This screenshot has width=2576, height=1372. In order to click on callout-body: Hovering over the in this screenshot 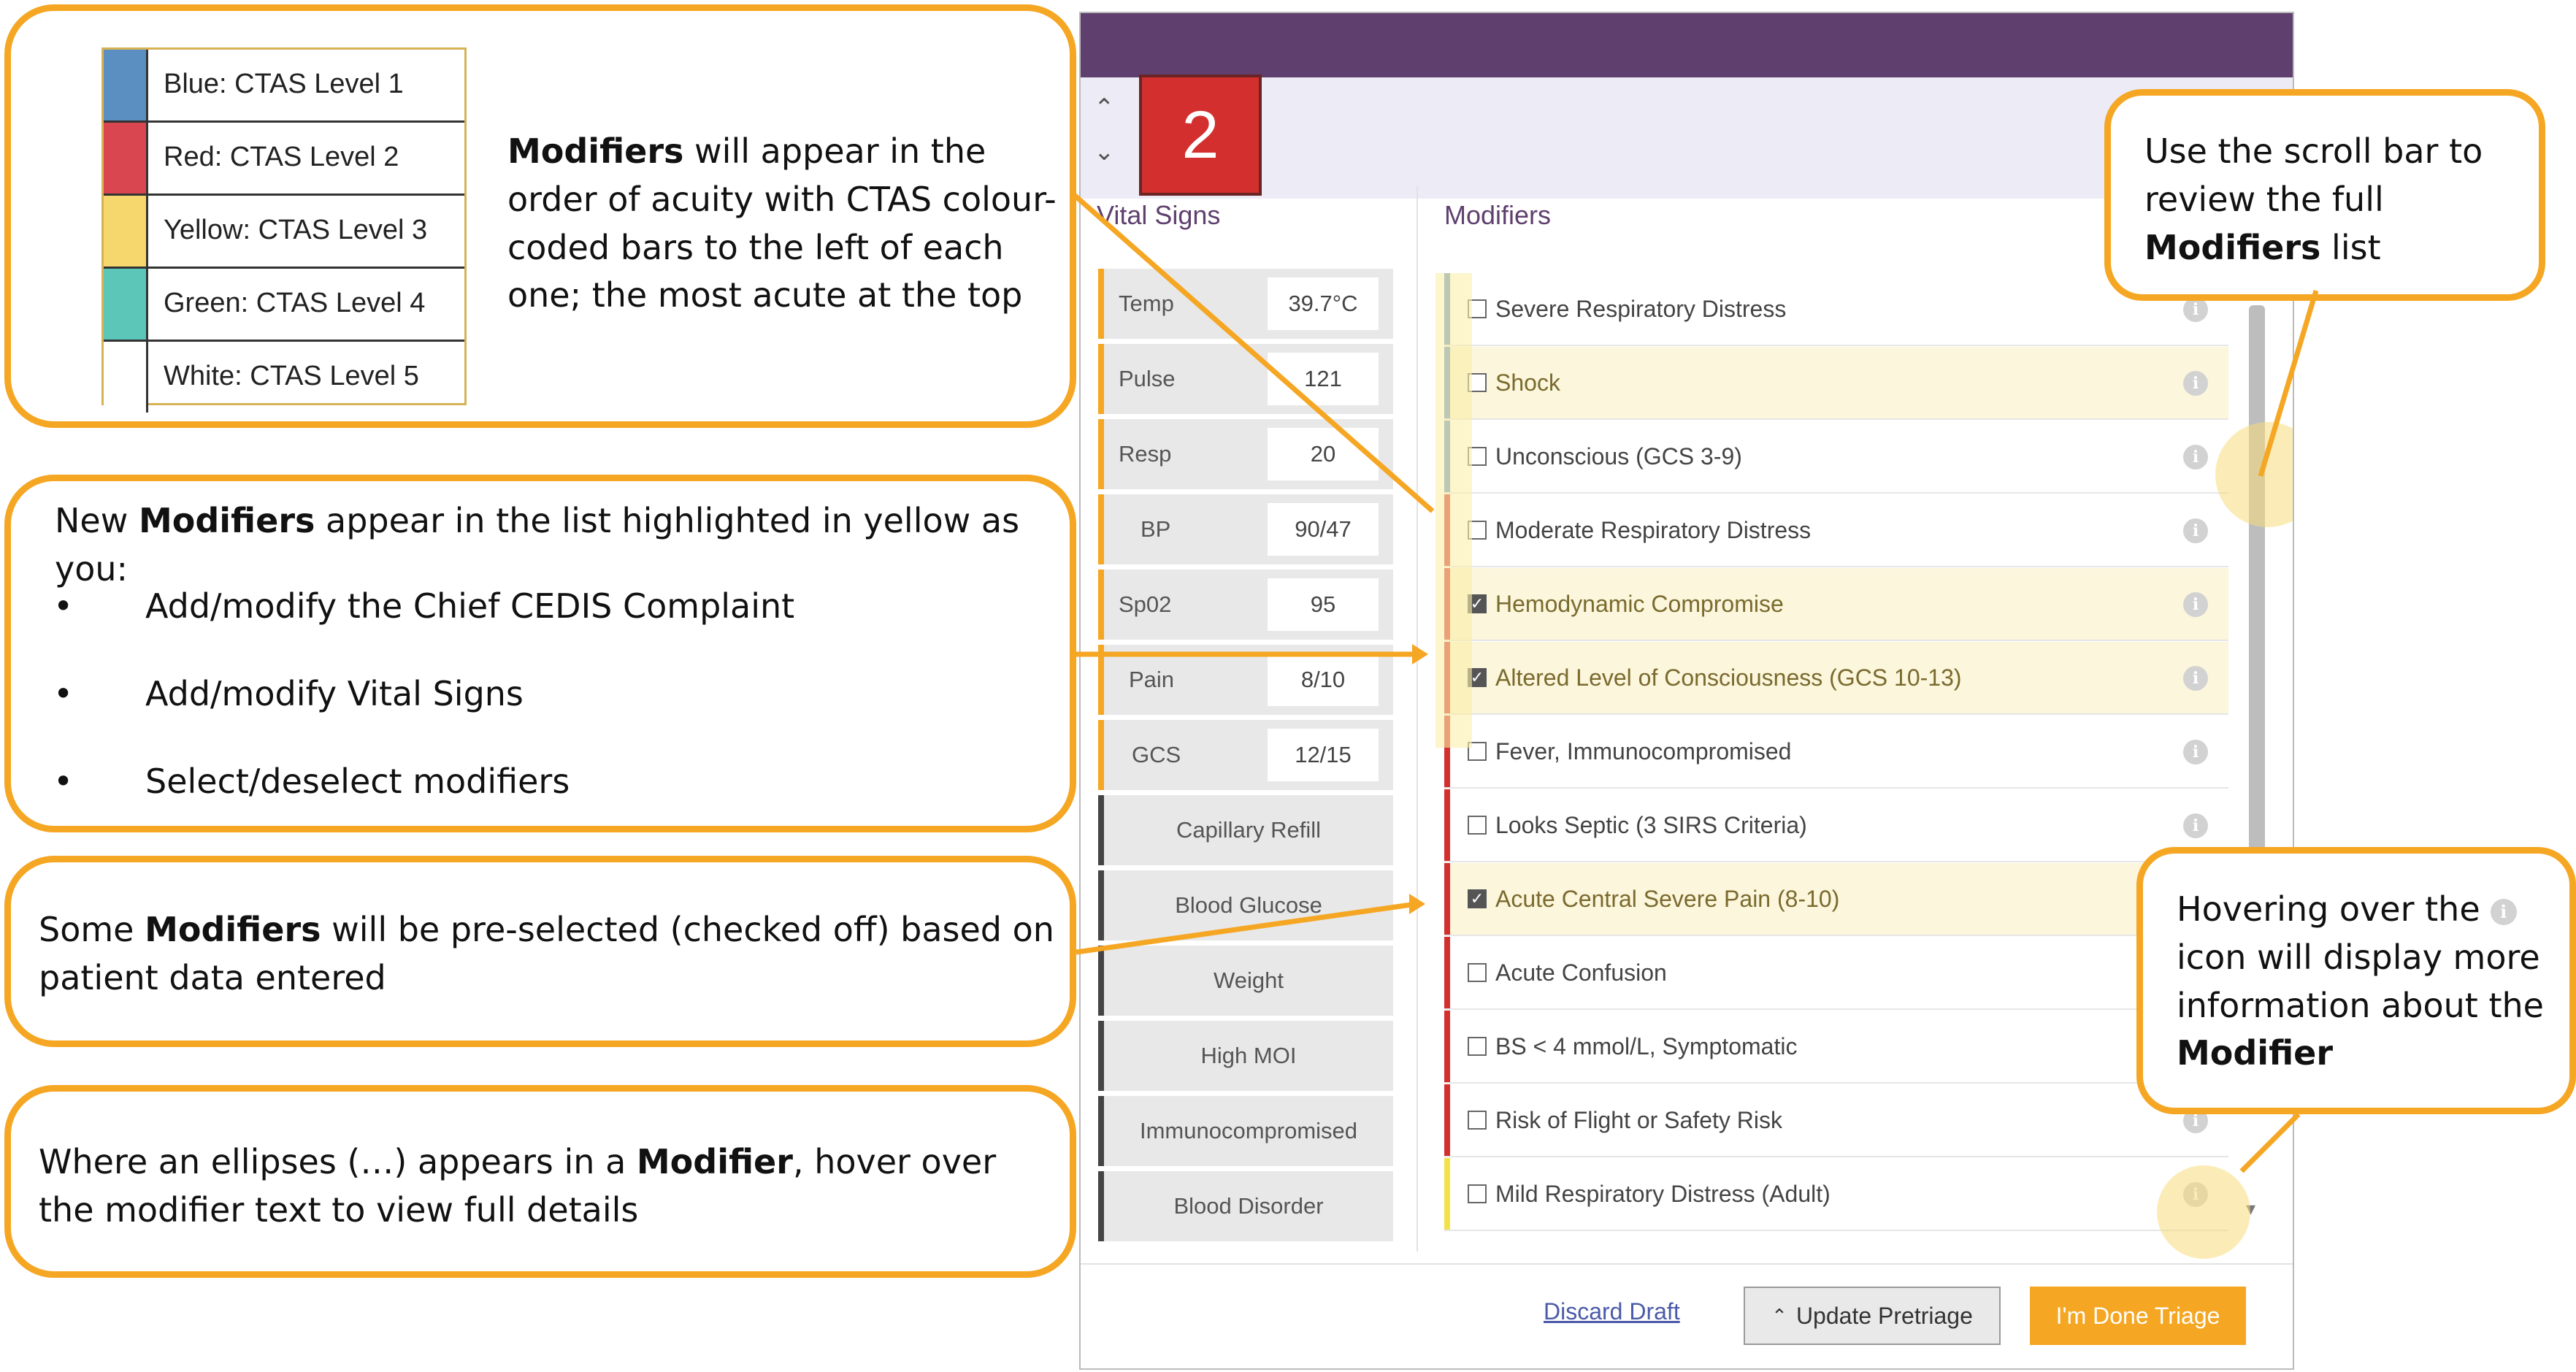, I will do `click(2328, 909)`.